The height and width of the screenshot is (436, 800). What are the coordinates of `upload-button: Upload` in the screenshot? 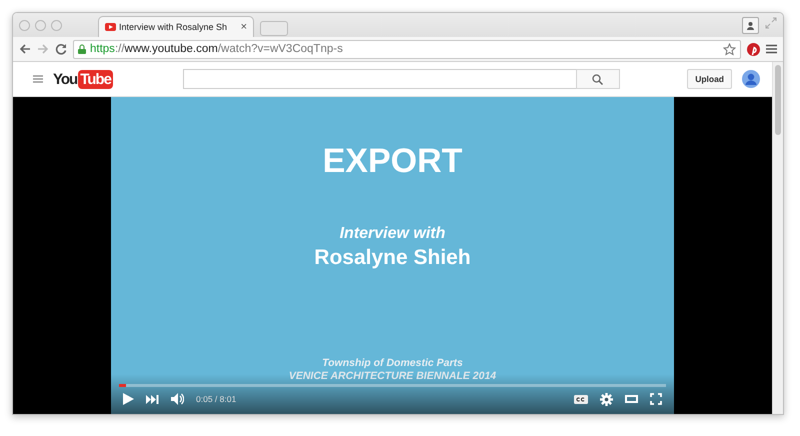 It's located at (709, 79).